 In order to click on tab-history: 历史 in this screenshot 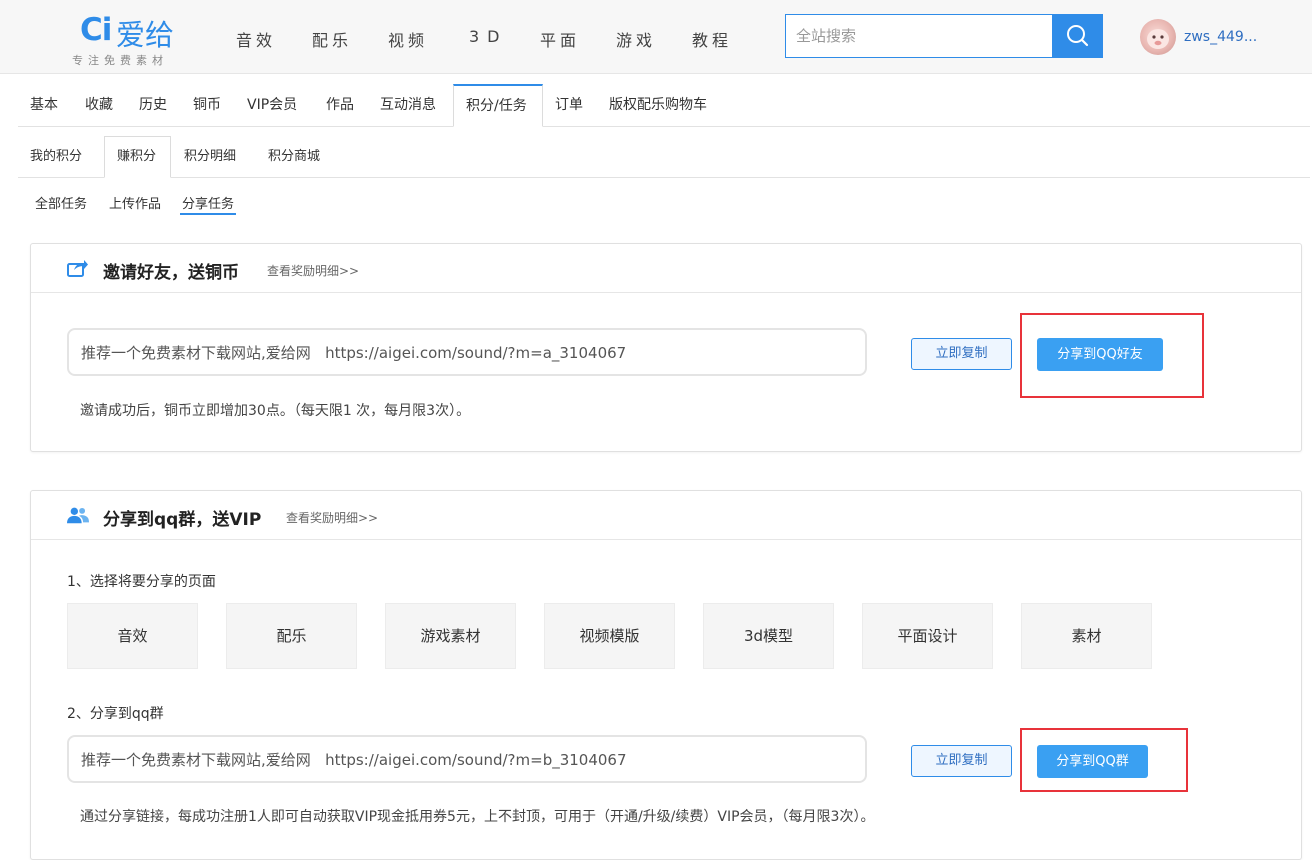, I will do `click(153, 105)`.